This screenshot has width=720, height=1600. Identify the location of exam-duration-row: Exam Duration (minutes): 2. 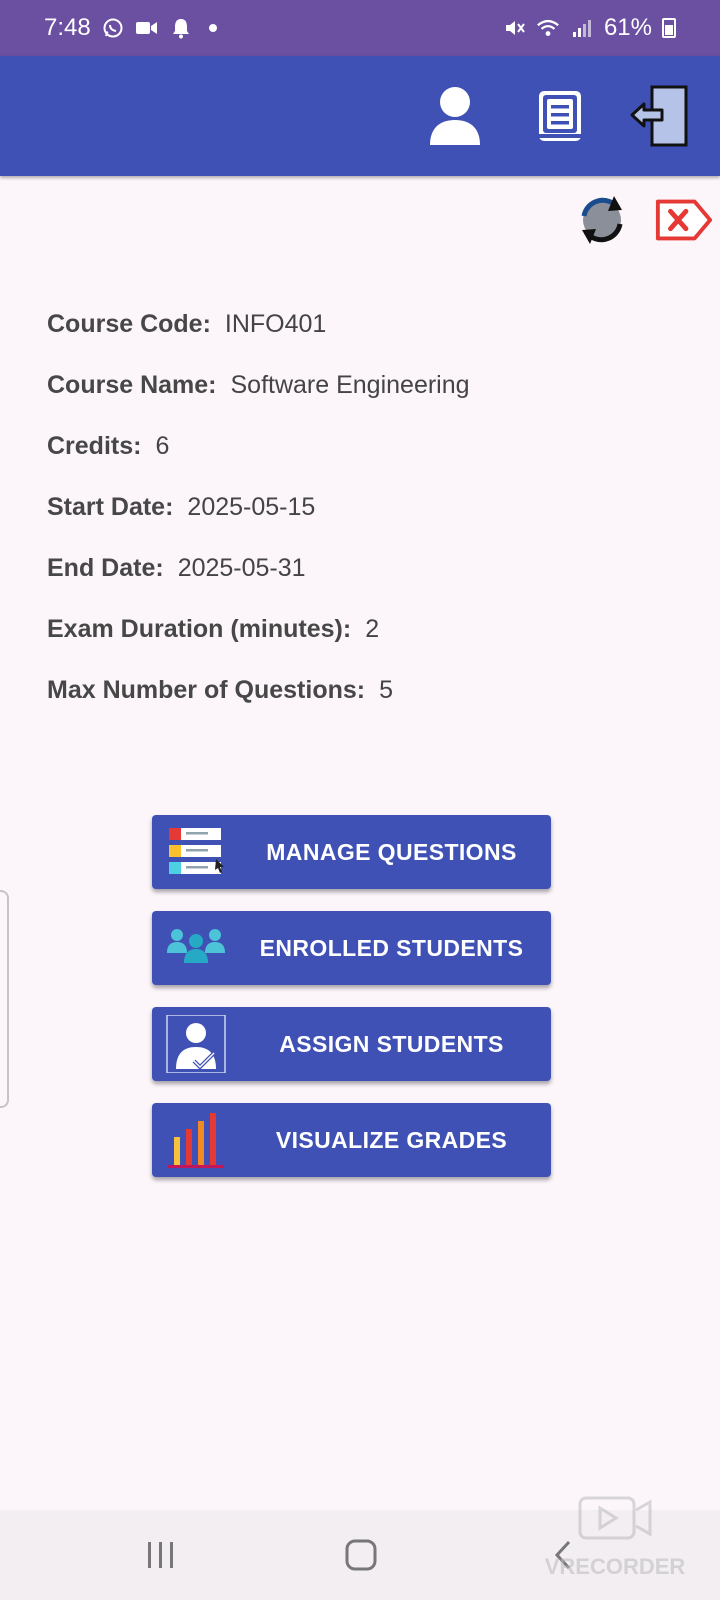
(258, 645).